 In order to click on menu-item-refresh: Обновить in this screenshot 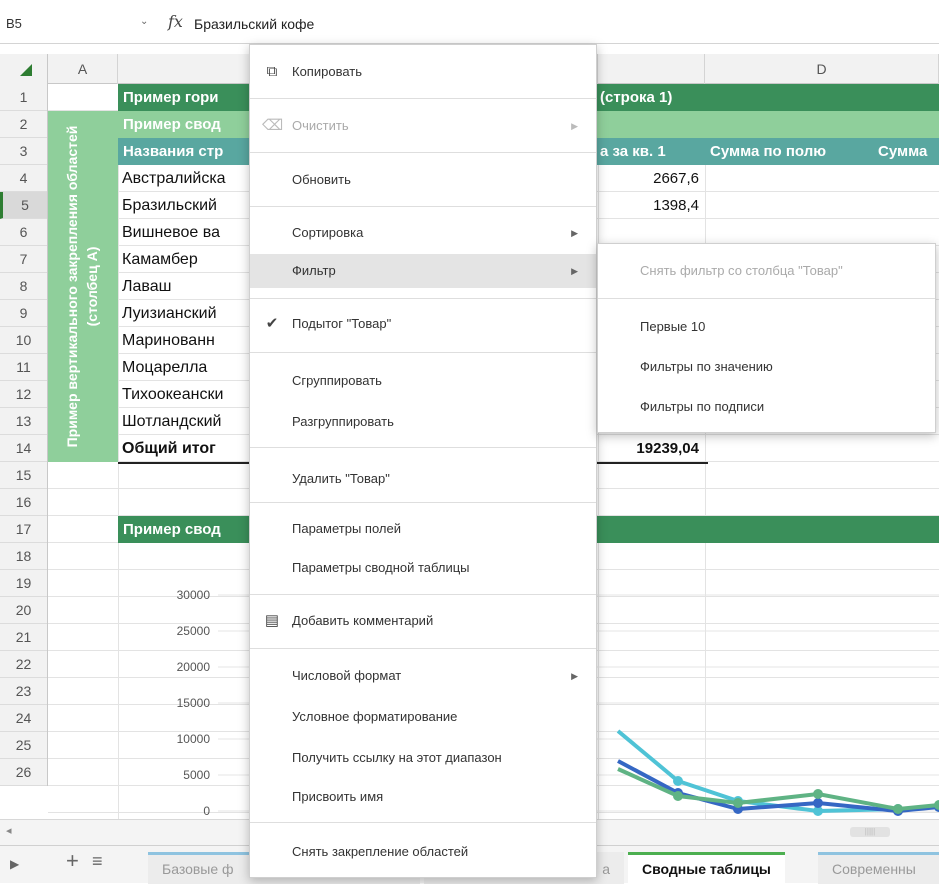, I will do `click(423, 180)`.